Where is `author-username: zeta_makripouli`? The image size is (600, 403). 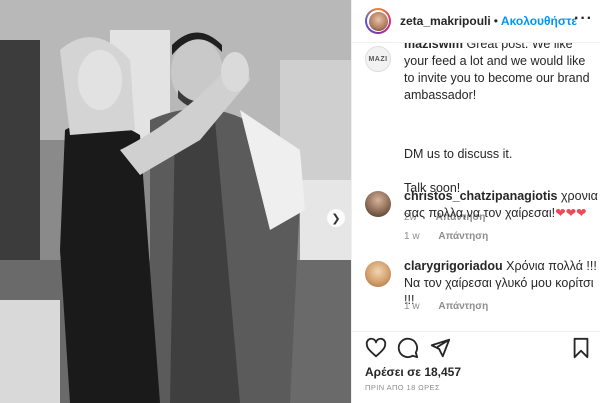
author-username: zeta_makripouli is located at coordinates (445, 21).